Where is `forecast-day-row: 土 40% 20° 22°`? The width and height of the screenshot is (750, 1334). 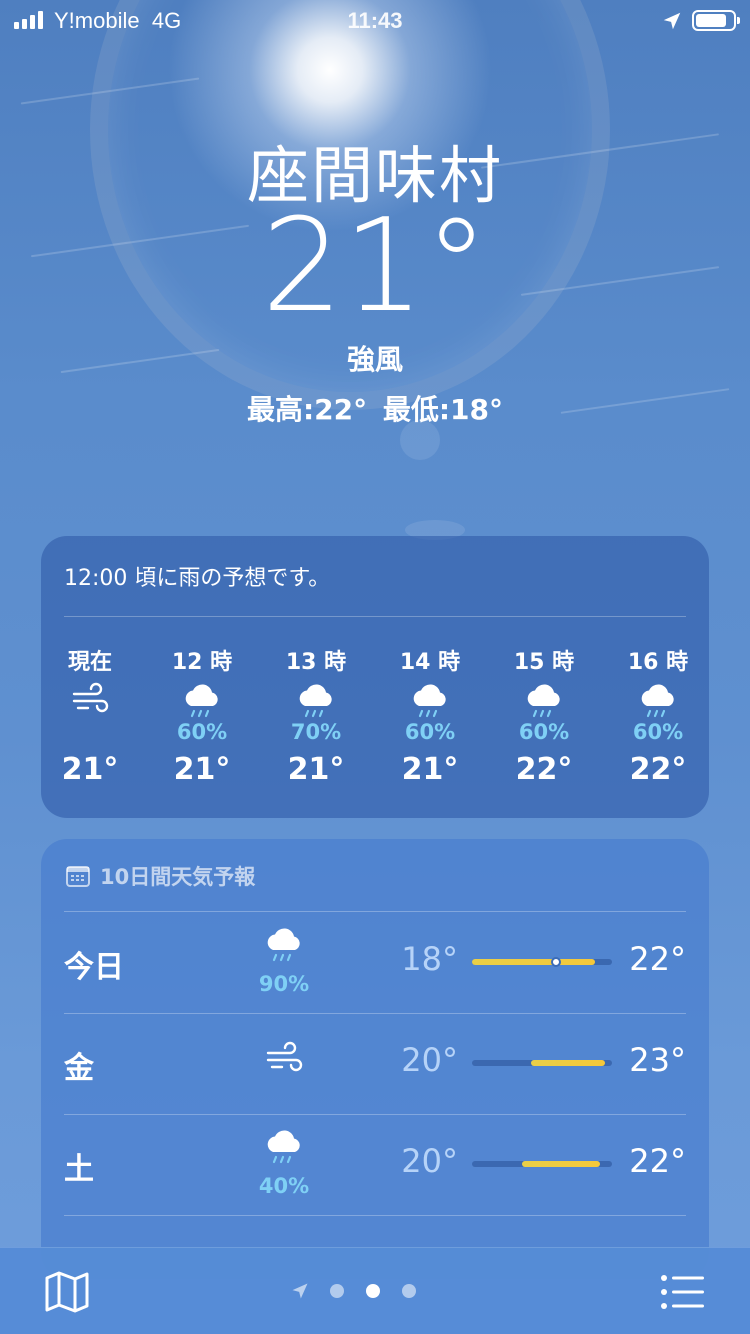 forecast-day-row: 土 40% 20° 22° is located at coordinates (375, 1164).